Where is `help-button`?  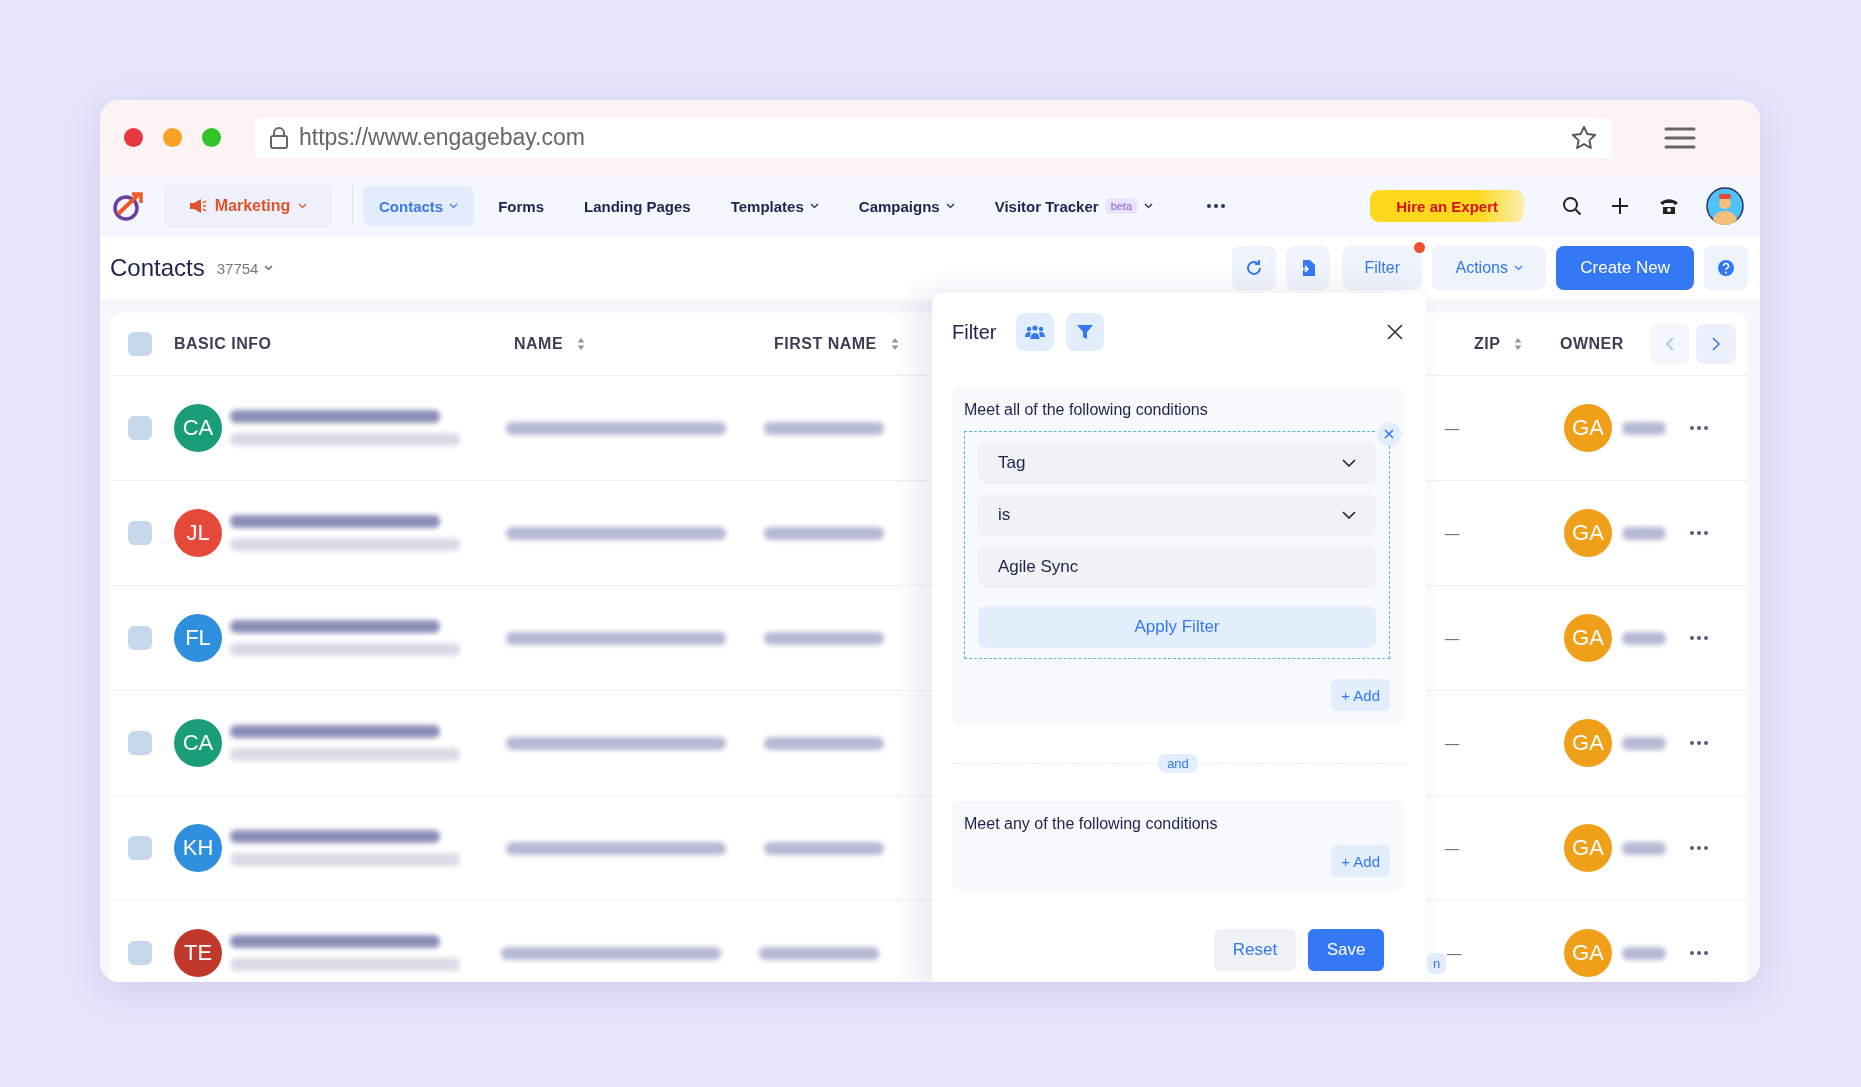
help-button is located at coordinates (1726, 268).